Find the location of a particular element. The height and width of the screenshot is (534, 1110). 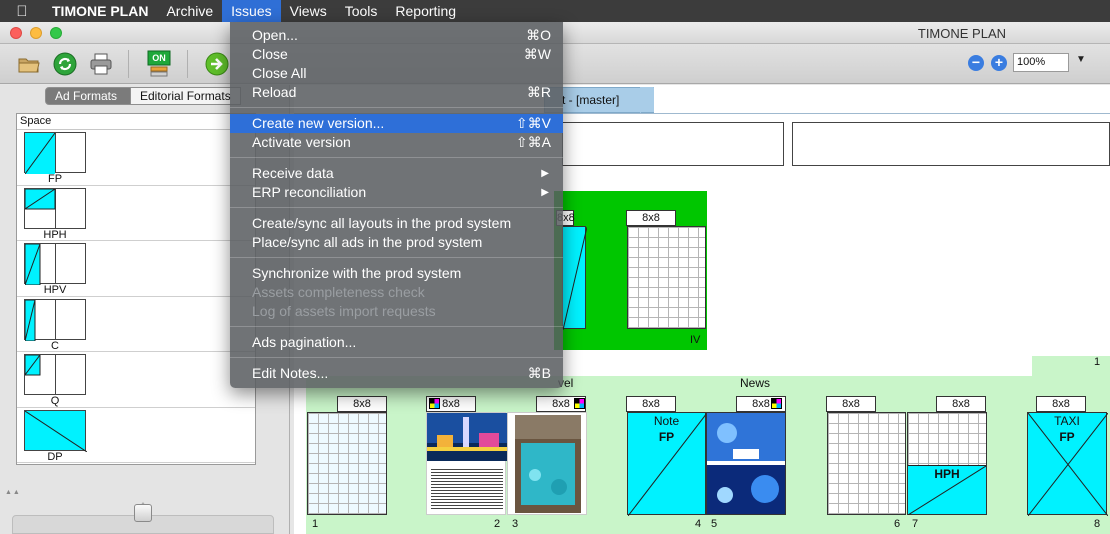

menu-shortcut: ⌘O is located at coordinates (538, 35).